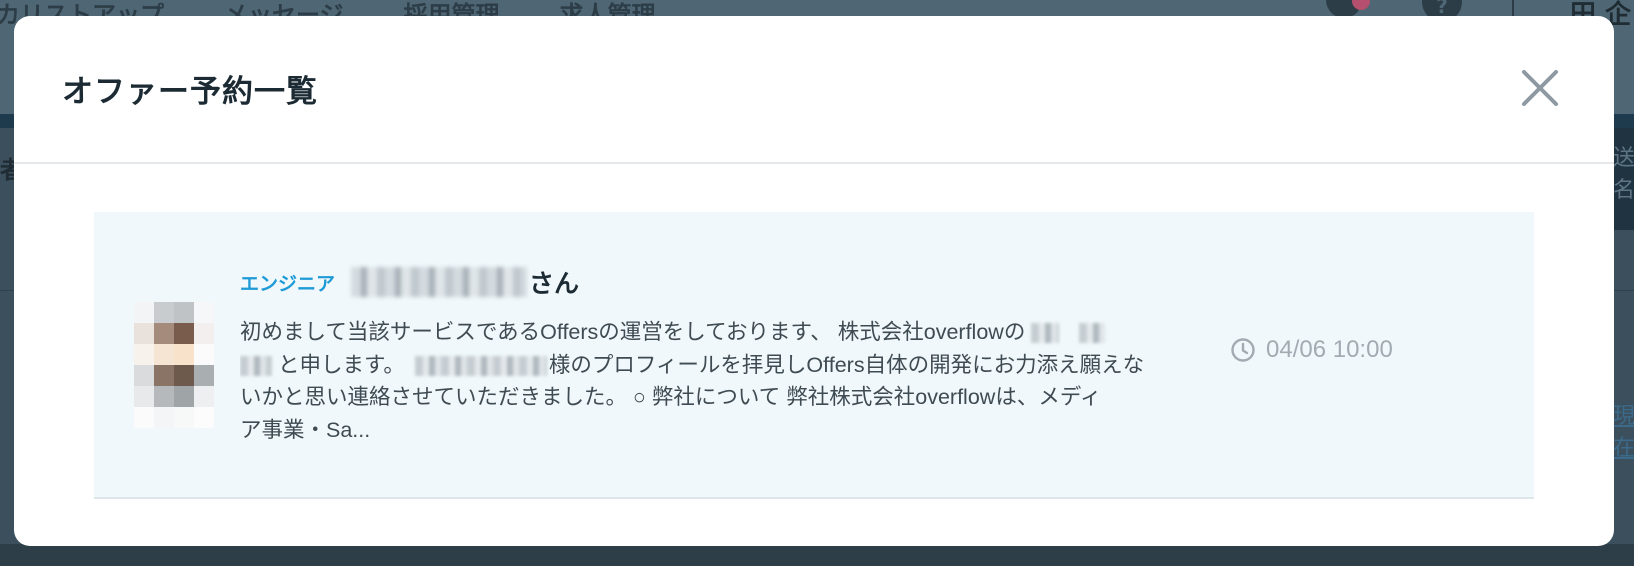 Image resolution: width=1634 pixels, height=566 pixels. I want to click on message-segment: 様のプロフィールを拝見しOffers自体の開発にお力添え願えな, so click(846, 364).